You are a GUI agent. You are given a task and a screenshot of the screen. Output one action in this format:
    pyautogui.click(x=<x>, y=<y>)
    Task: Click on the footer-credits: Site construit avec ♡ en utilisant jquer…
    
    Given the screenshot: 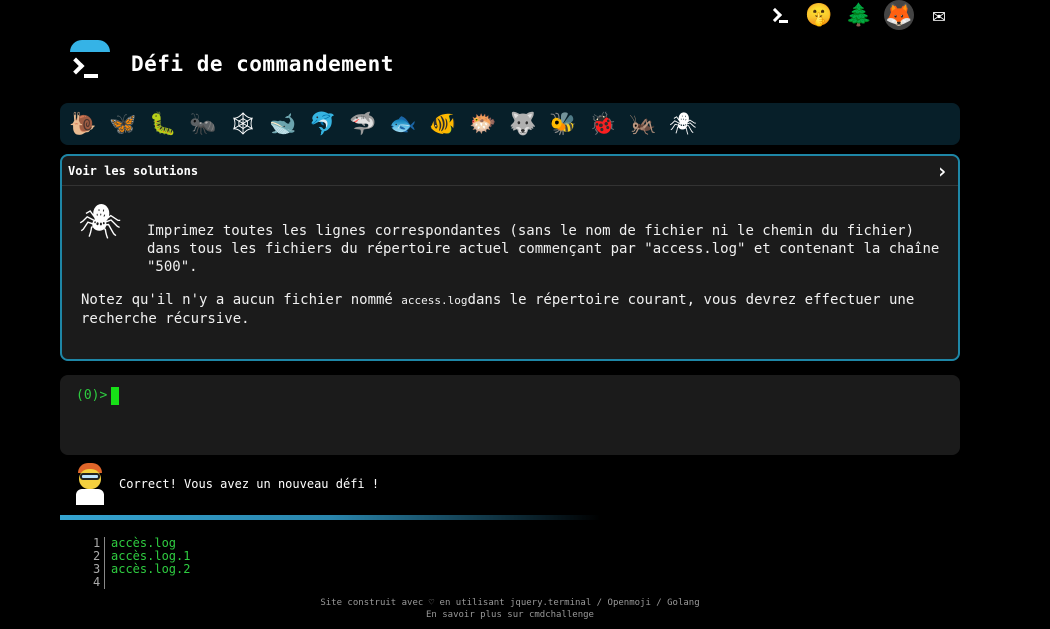 What is the action you would take?
    pyautogui.click(x=510, y=603)
    